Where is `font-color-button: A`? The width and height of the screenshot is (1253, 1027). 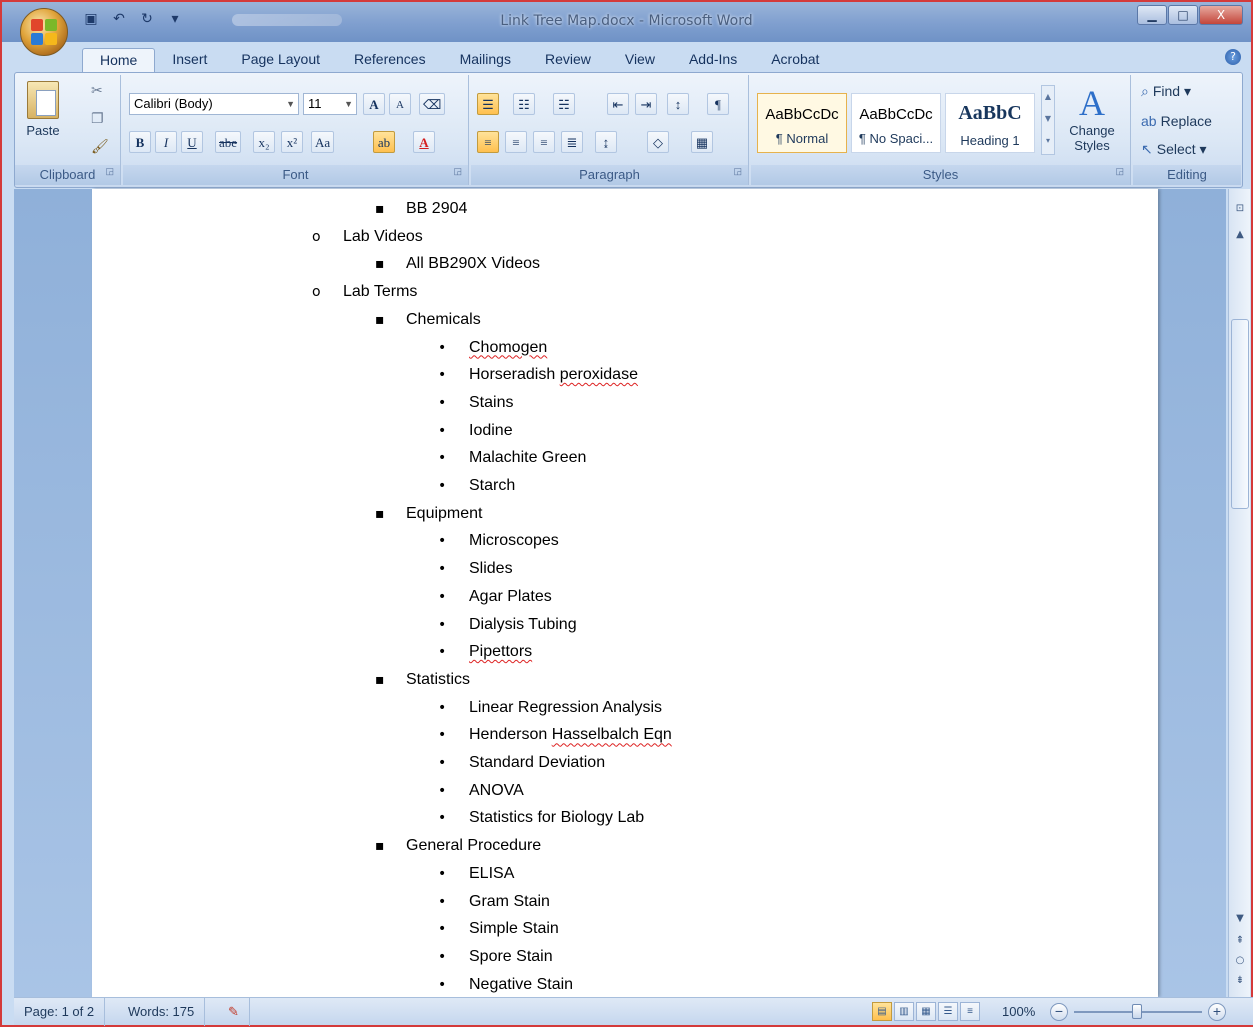 font-color-button: A is located at coordinates (424, 142).